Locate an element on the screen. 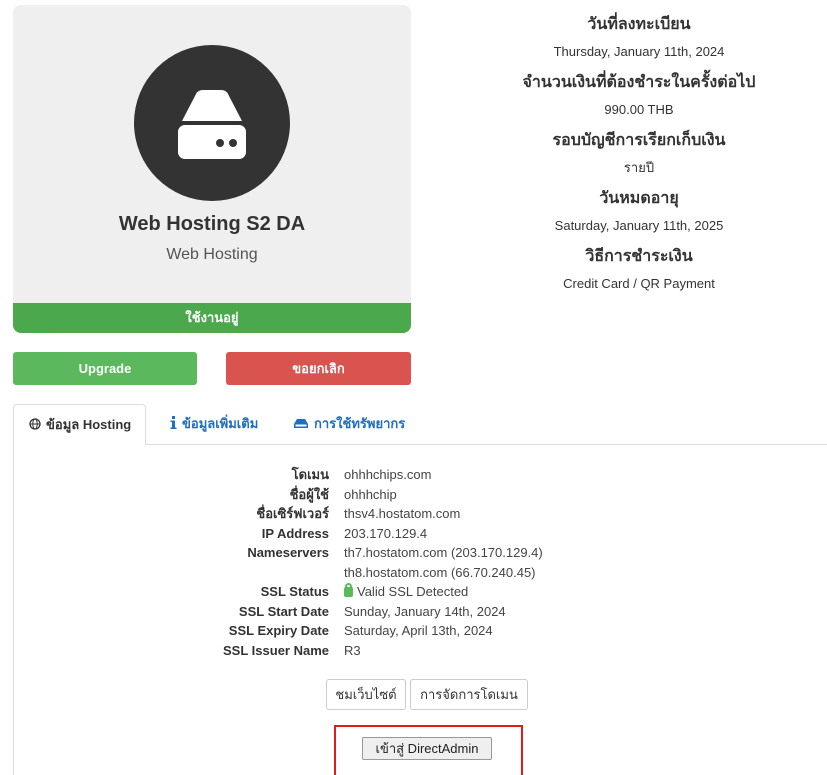 The width and height of the screenshot is (827, 775). registration-date-value: Thursday, January 11th, 2024 is located at coordinates (639, 51).